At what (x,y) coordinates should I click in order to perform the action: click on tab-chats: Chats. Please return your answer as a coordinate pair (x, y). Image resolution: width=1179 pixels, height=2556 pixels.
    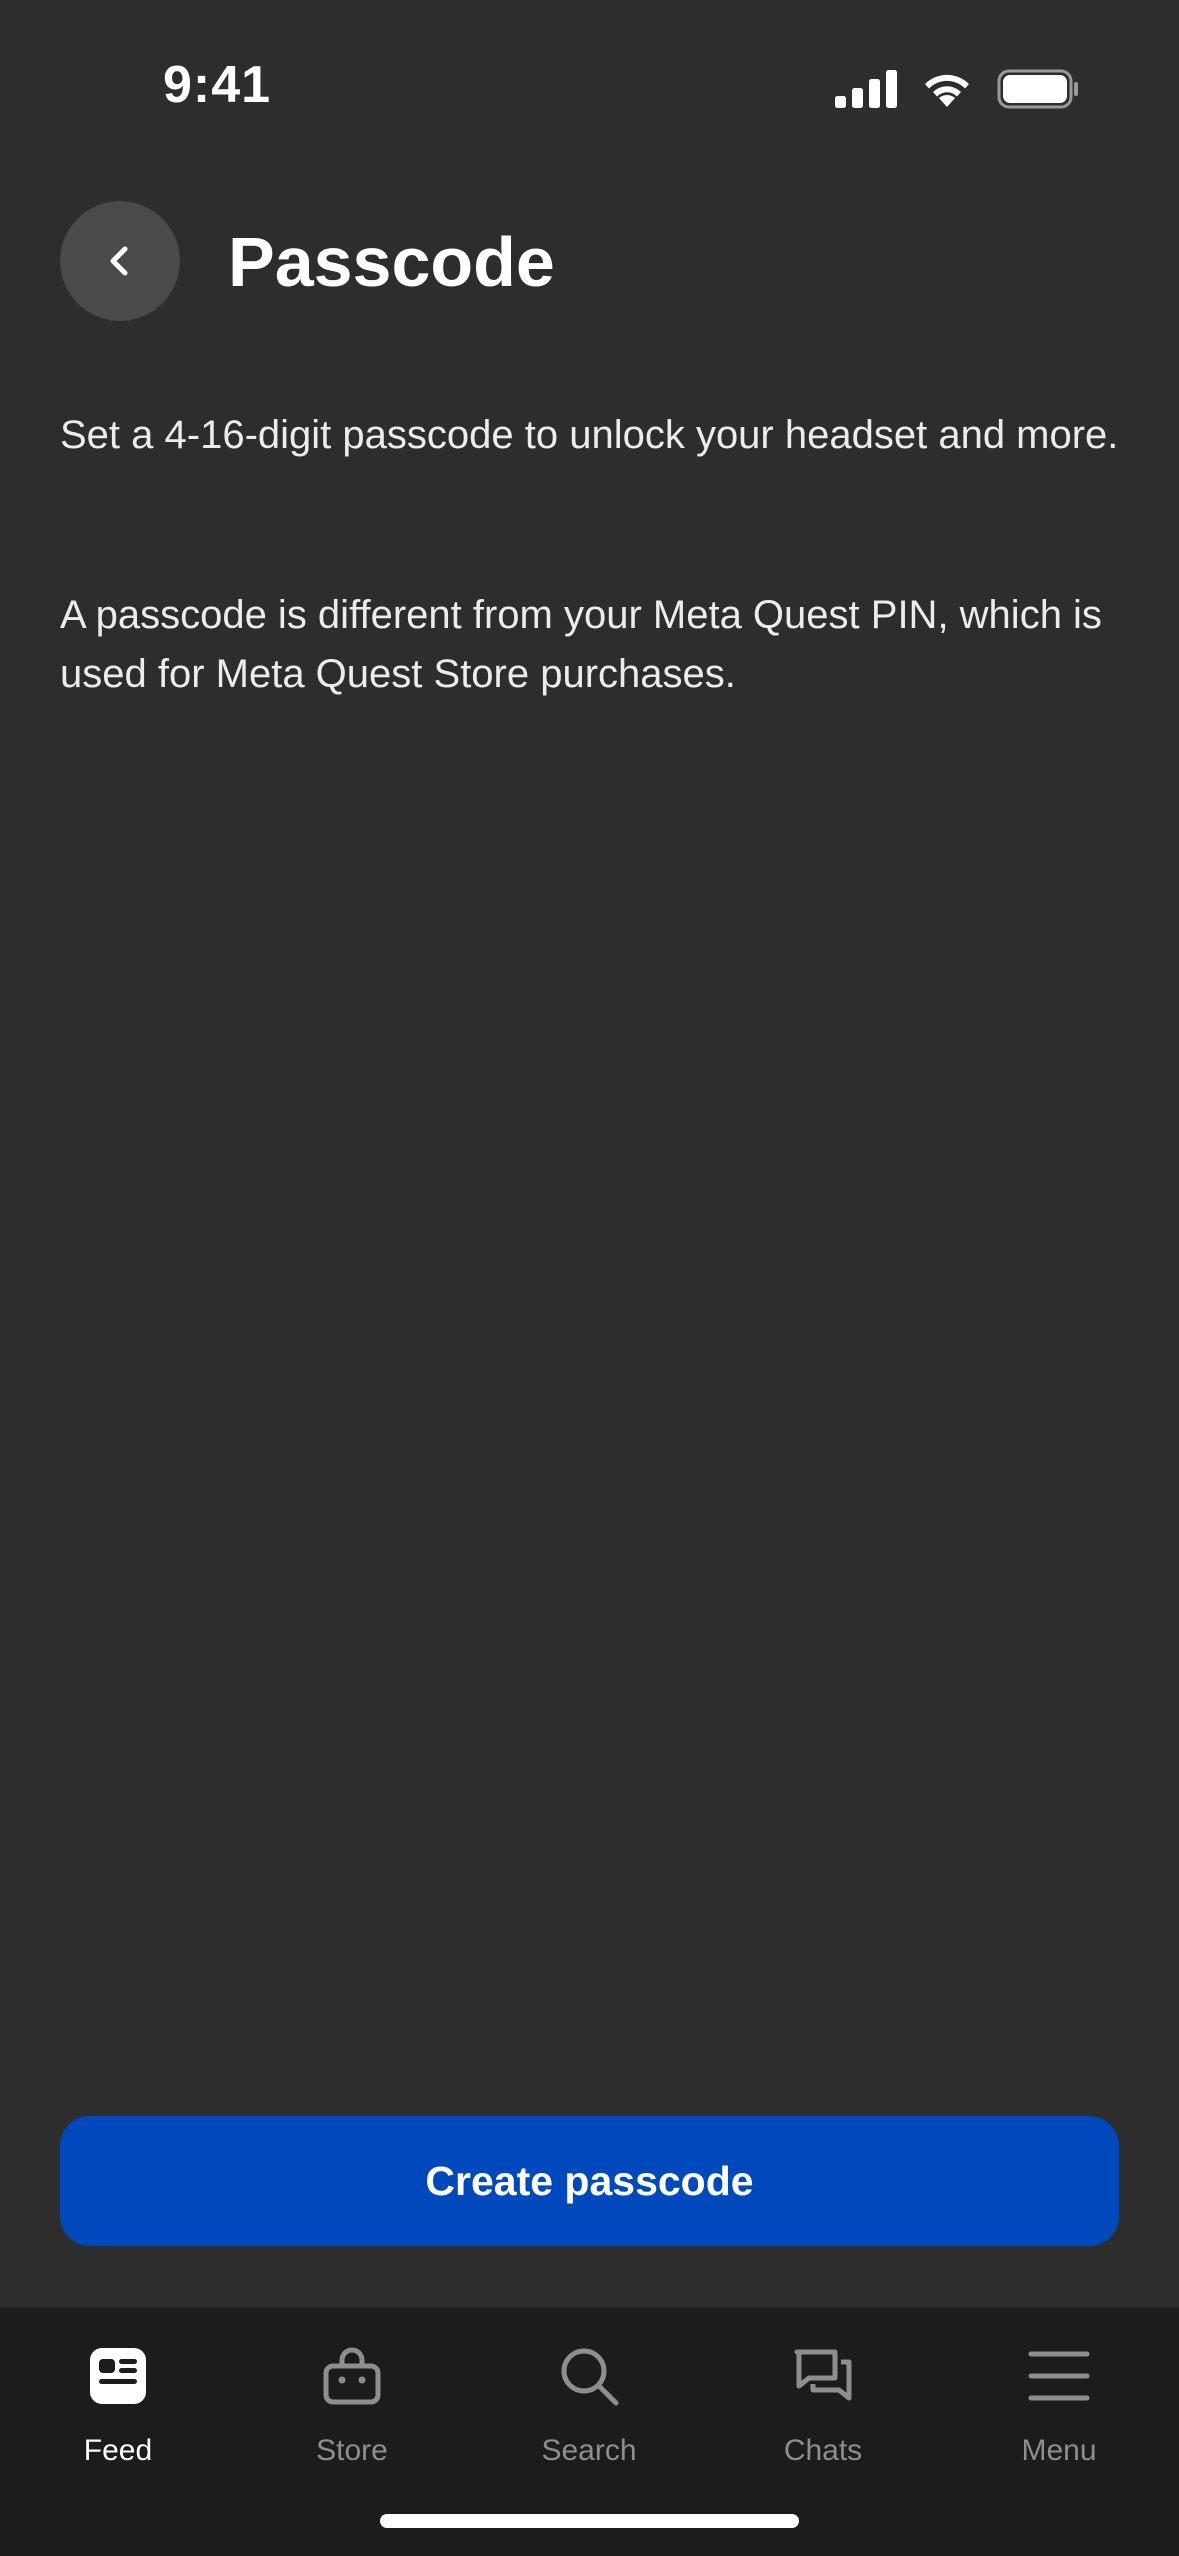
    Looking at the image, I should click on (823, 2405).